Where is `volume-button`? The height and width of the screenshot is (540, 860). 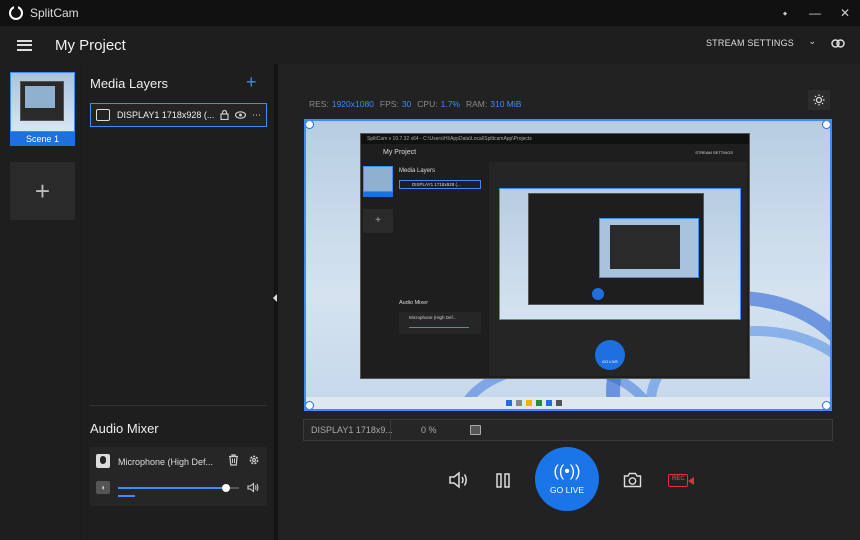 volume-button is located at coordinates (459, 480).